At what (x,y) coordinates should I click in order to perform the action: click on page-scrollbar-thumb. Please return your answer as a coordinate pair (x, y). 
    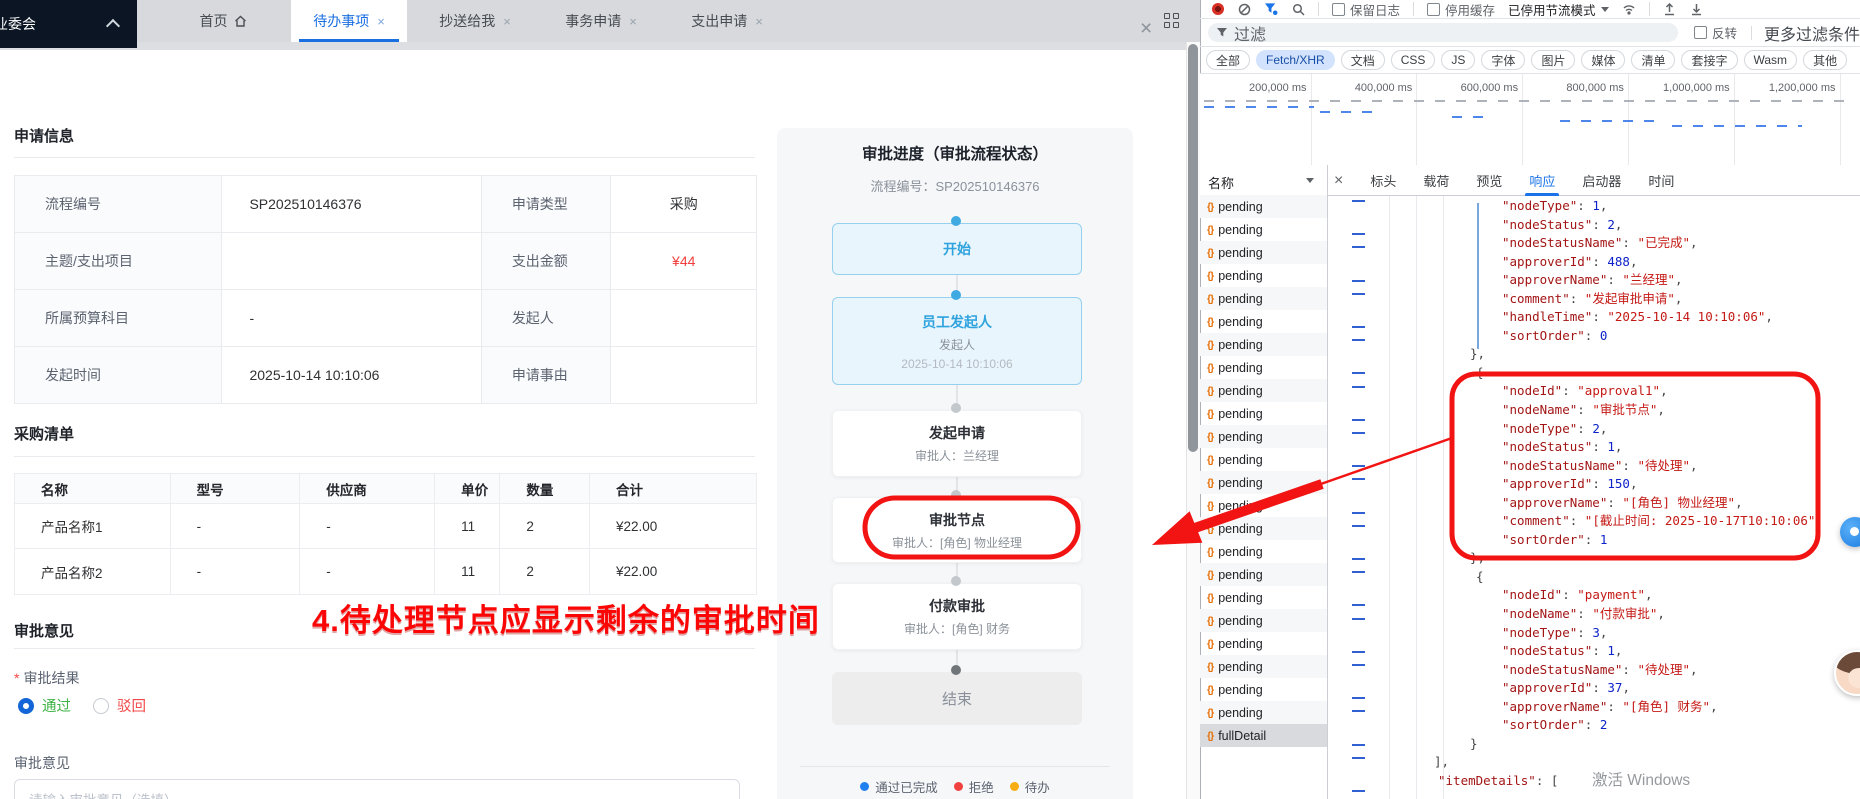
    Looking at the image, I should click on (1193, 248).